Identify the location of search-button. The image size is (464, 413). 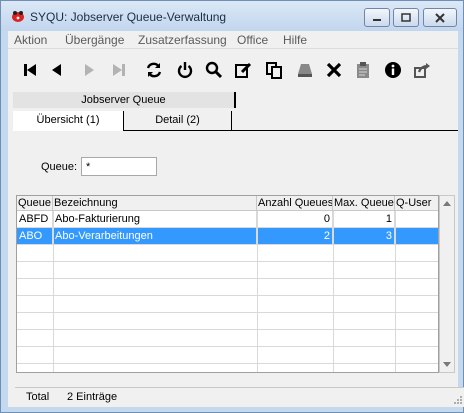
(214, 70).